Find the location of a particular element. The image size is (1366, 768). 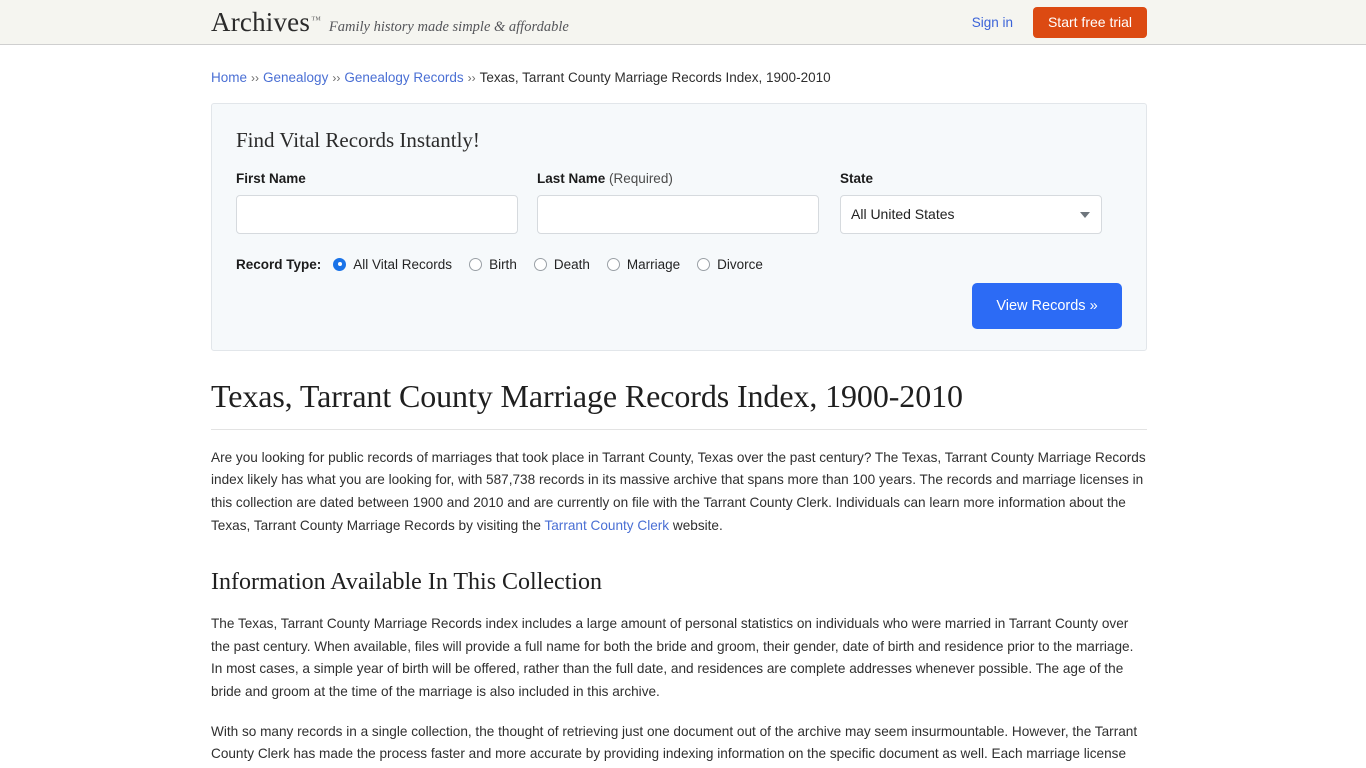

site-tagline: Family history made simple & affordable is located at coordinates (448, 26).